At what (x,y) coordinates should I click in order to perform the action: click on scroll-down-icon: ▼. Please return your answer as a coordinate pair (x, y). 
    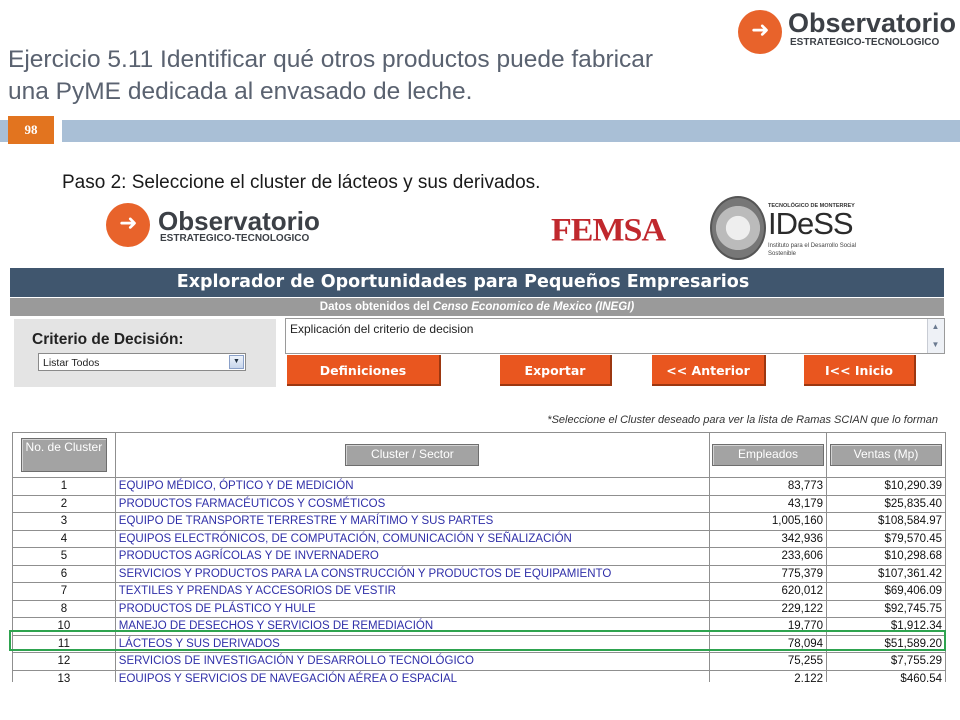
    Looking at the image, I should click on (935, 345).